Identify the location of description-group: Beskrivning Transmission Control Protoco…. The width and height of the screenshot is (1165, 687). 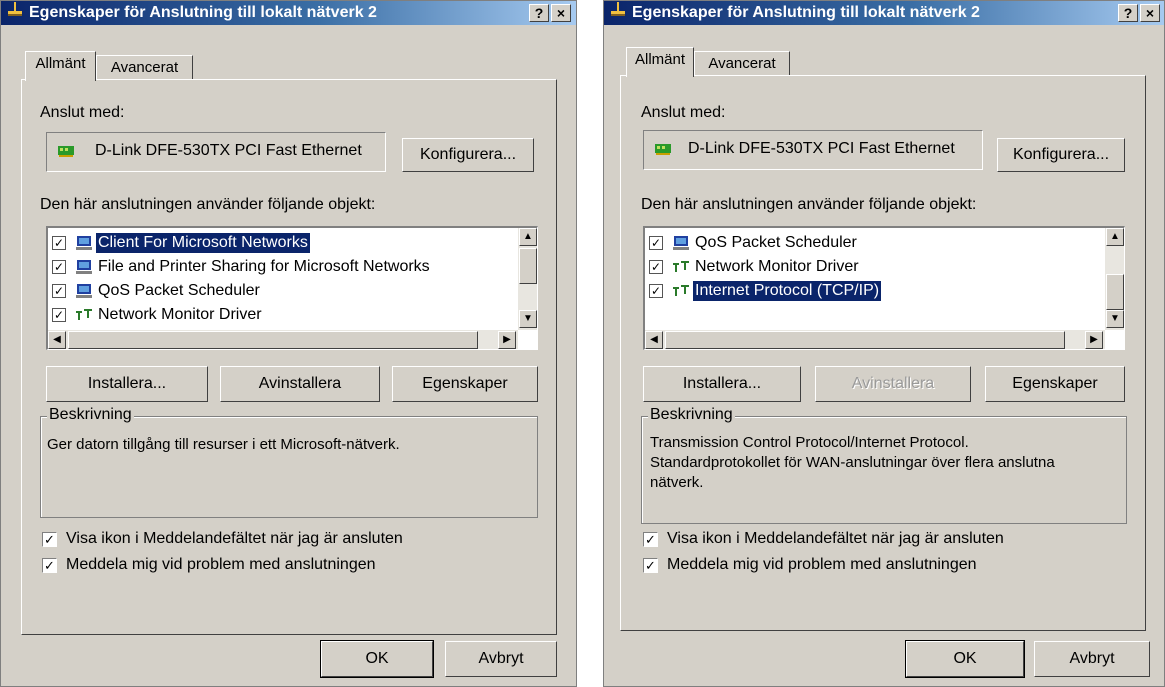
(884, 465).